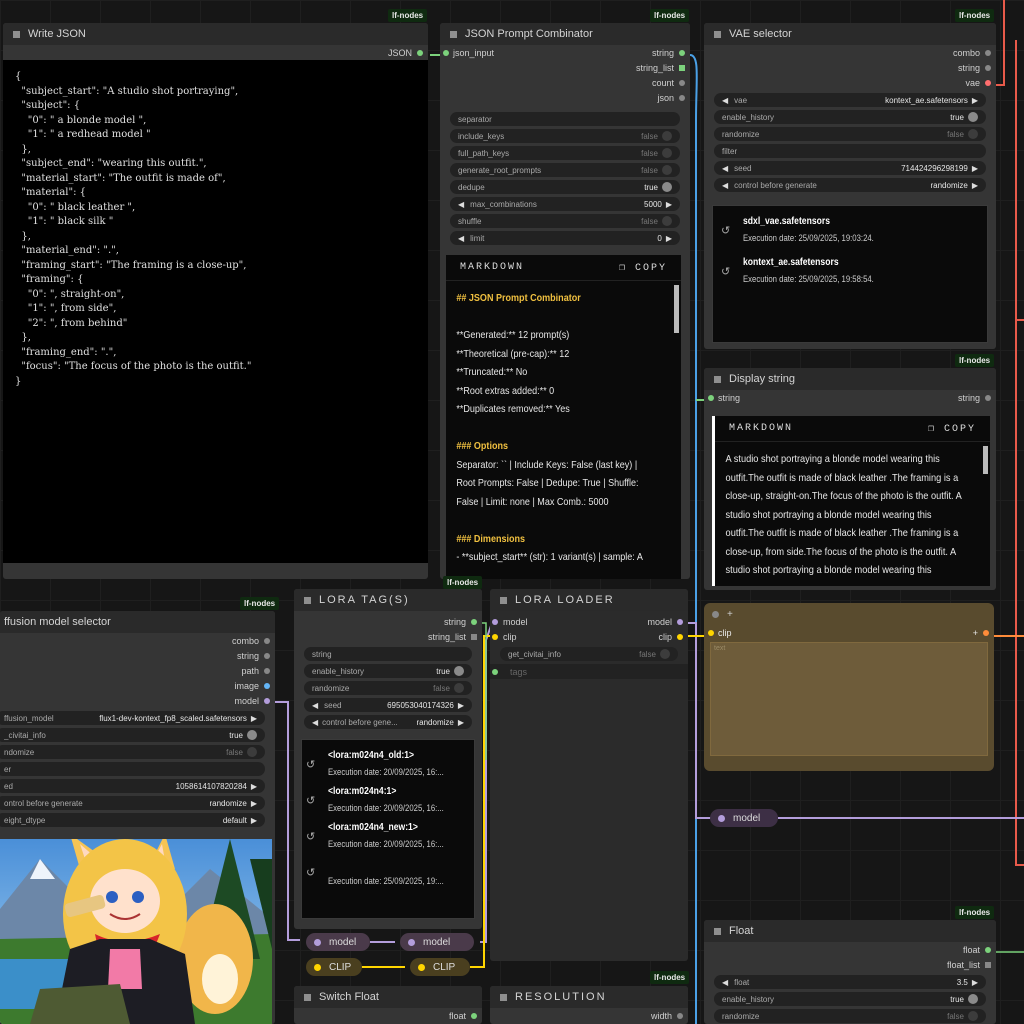 The height and width of the screenshot is (1024, 1024). What do you see at coordinates (680, 1016) in the screenshot?
I see `width-output-slot` at bounding box center [680, 1016].